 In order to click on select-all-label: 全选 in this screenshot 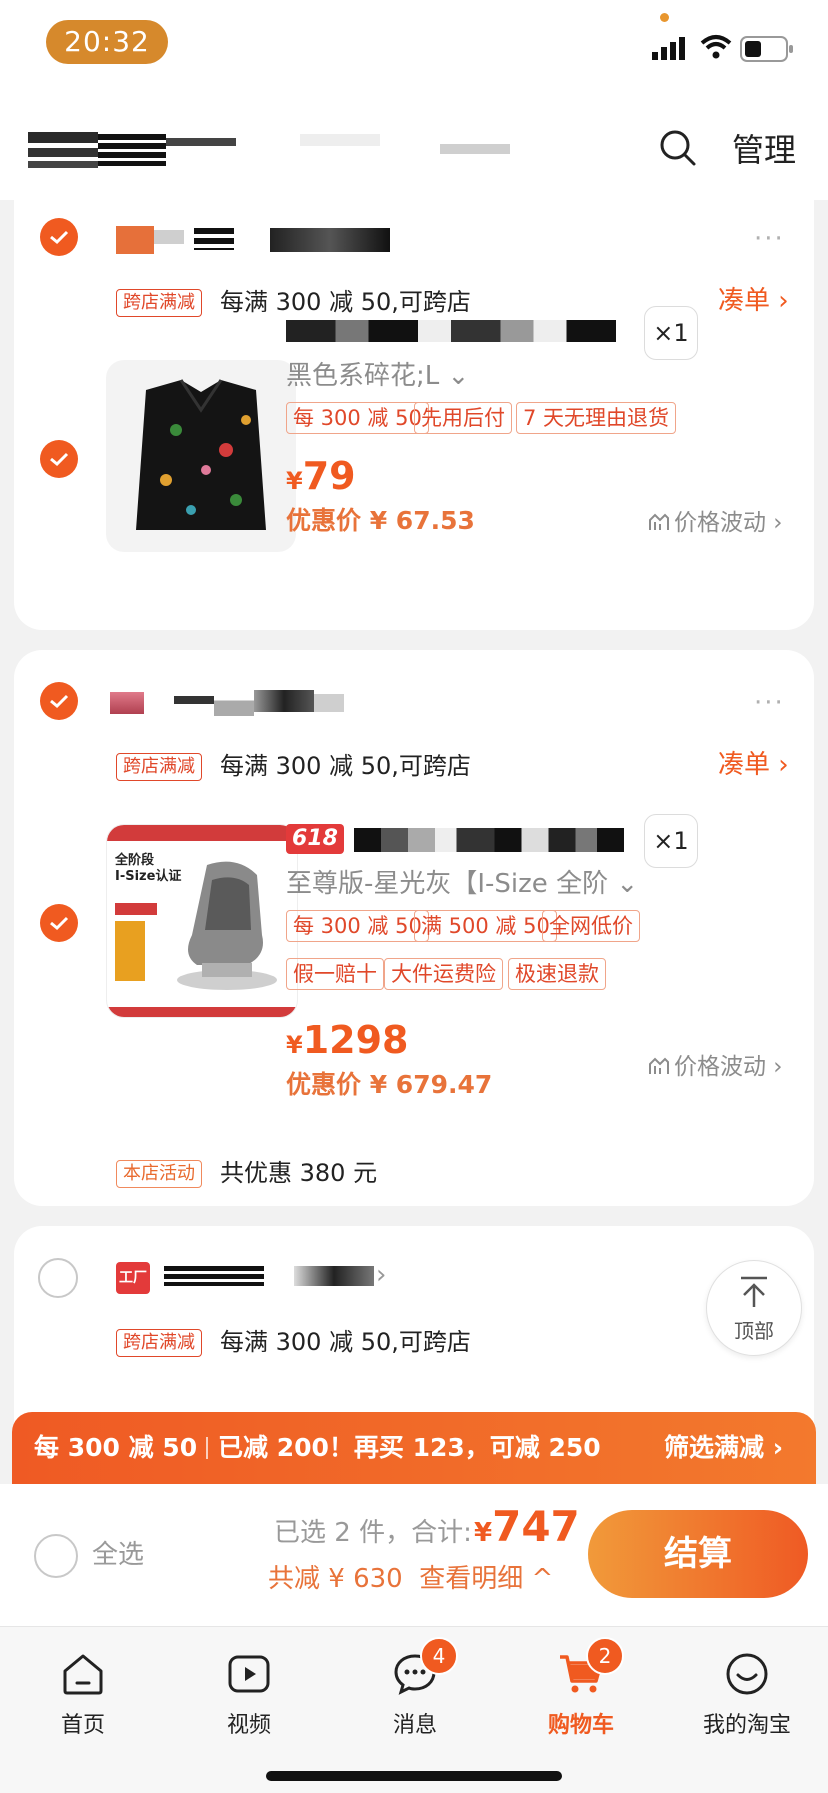, I will do `click(118, 1555)`.